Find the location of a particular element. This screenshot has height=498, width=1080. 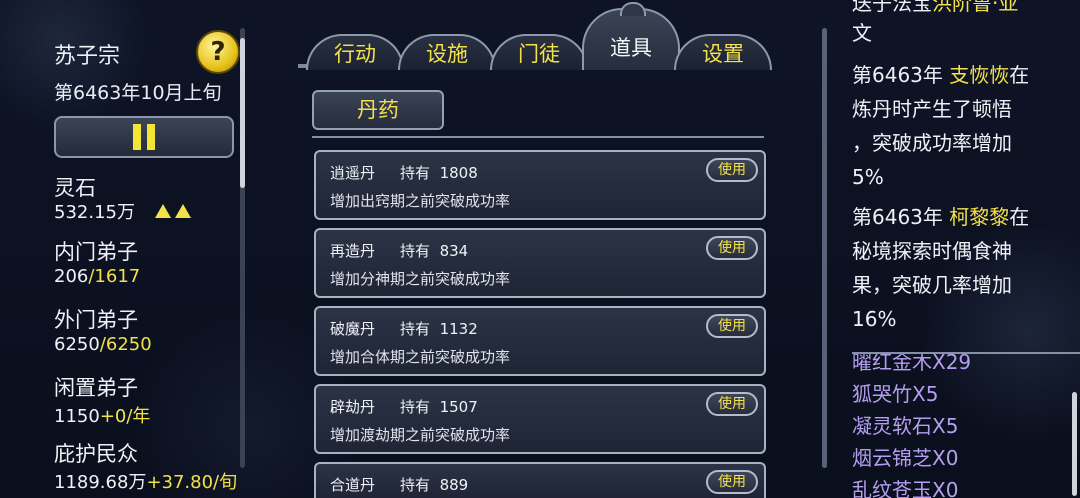

log-partial-entry-end: 文 is located at coordinates (862, 33).